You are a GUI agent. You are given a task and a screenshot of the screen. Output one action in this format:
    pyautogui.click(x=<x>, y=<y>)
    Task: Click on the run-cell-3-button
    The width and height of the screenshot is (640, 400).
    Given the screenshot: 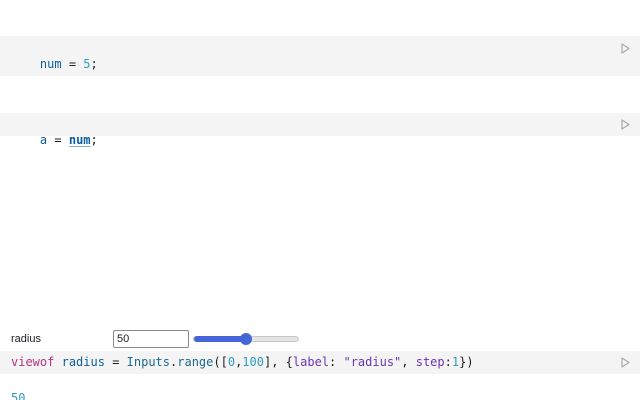 What is the action you would take?
    pyautogui.click(x=625, y=362)
    